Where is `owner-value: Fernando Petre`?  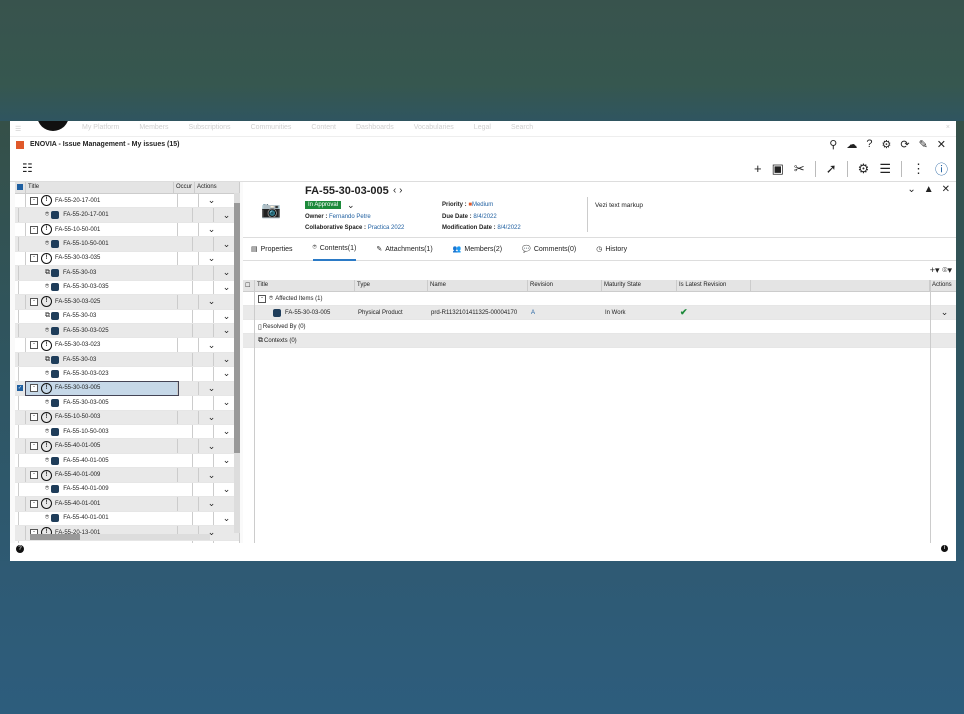
owner-value: Fernando Petre is located at coordinates (350, 217).